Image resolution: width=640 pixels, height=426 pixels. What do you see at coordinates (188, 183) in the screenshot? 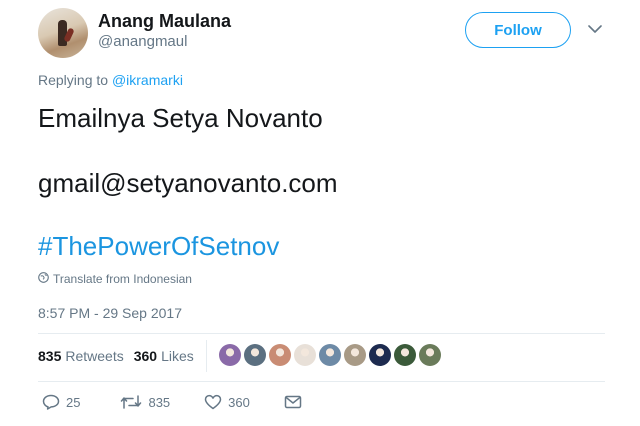
I see `tweet-text-line: gmail@setyanovanto.com` at bounding box center [188, 183].